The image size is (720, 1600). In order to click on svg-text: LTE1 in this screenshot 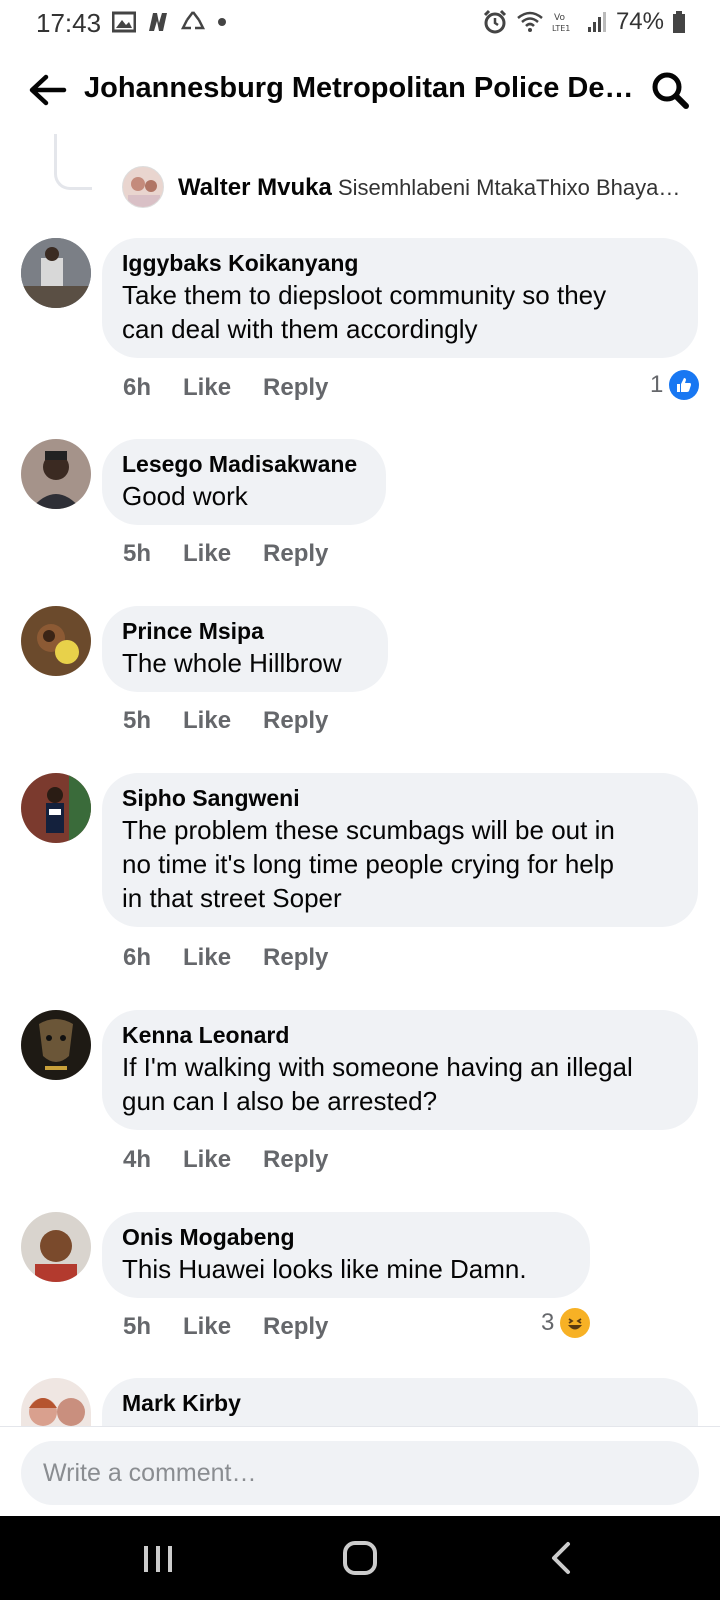, I will do `click(561, 28)`.